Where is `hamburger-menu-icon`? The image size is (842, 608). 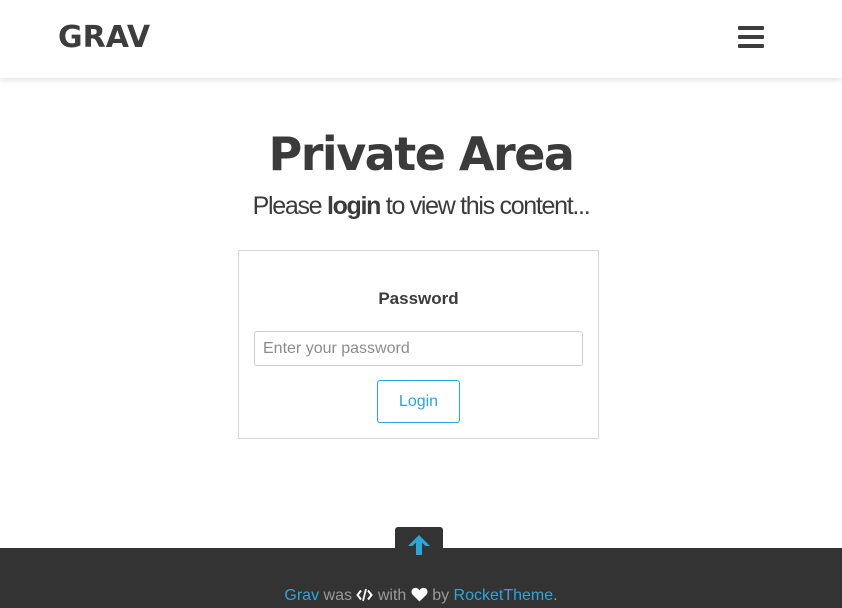
hamburger-menu-icon is located at coordinates (751, 37).